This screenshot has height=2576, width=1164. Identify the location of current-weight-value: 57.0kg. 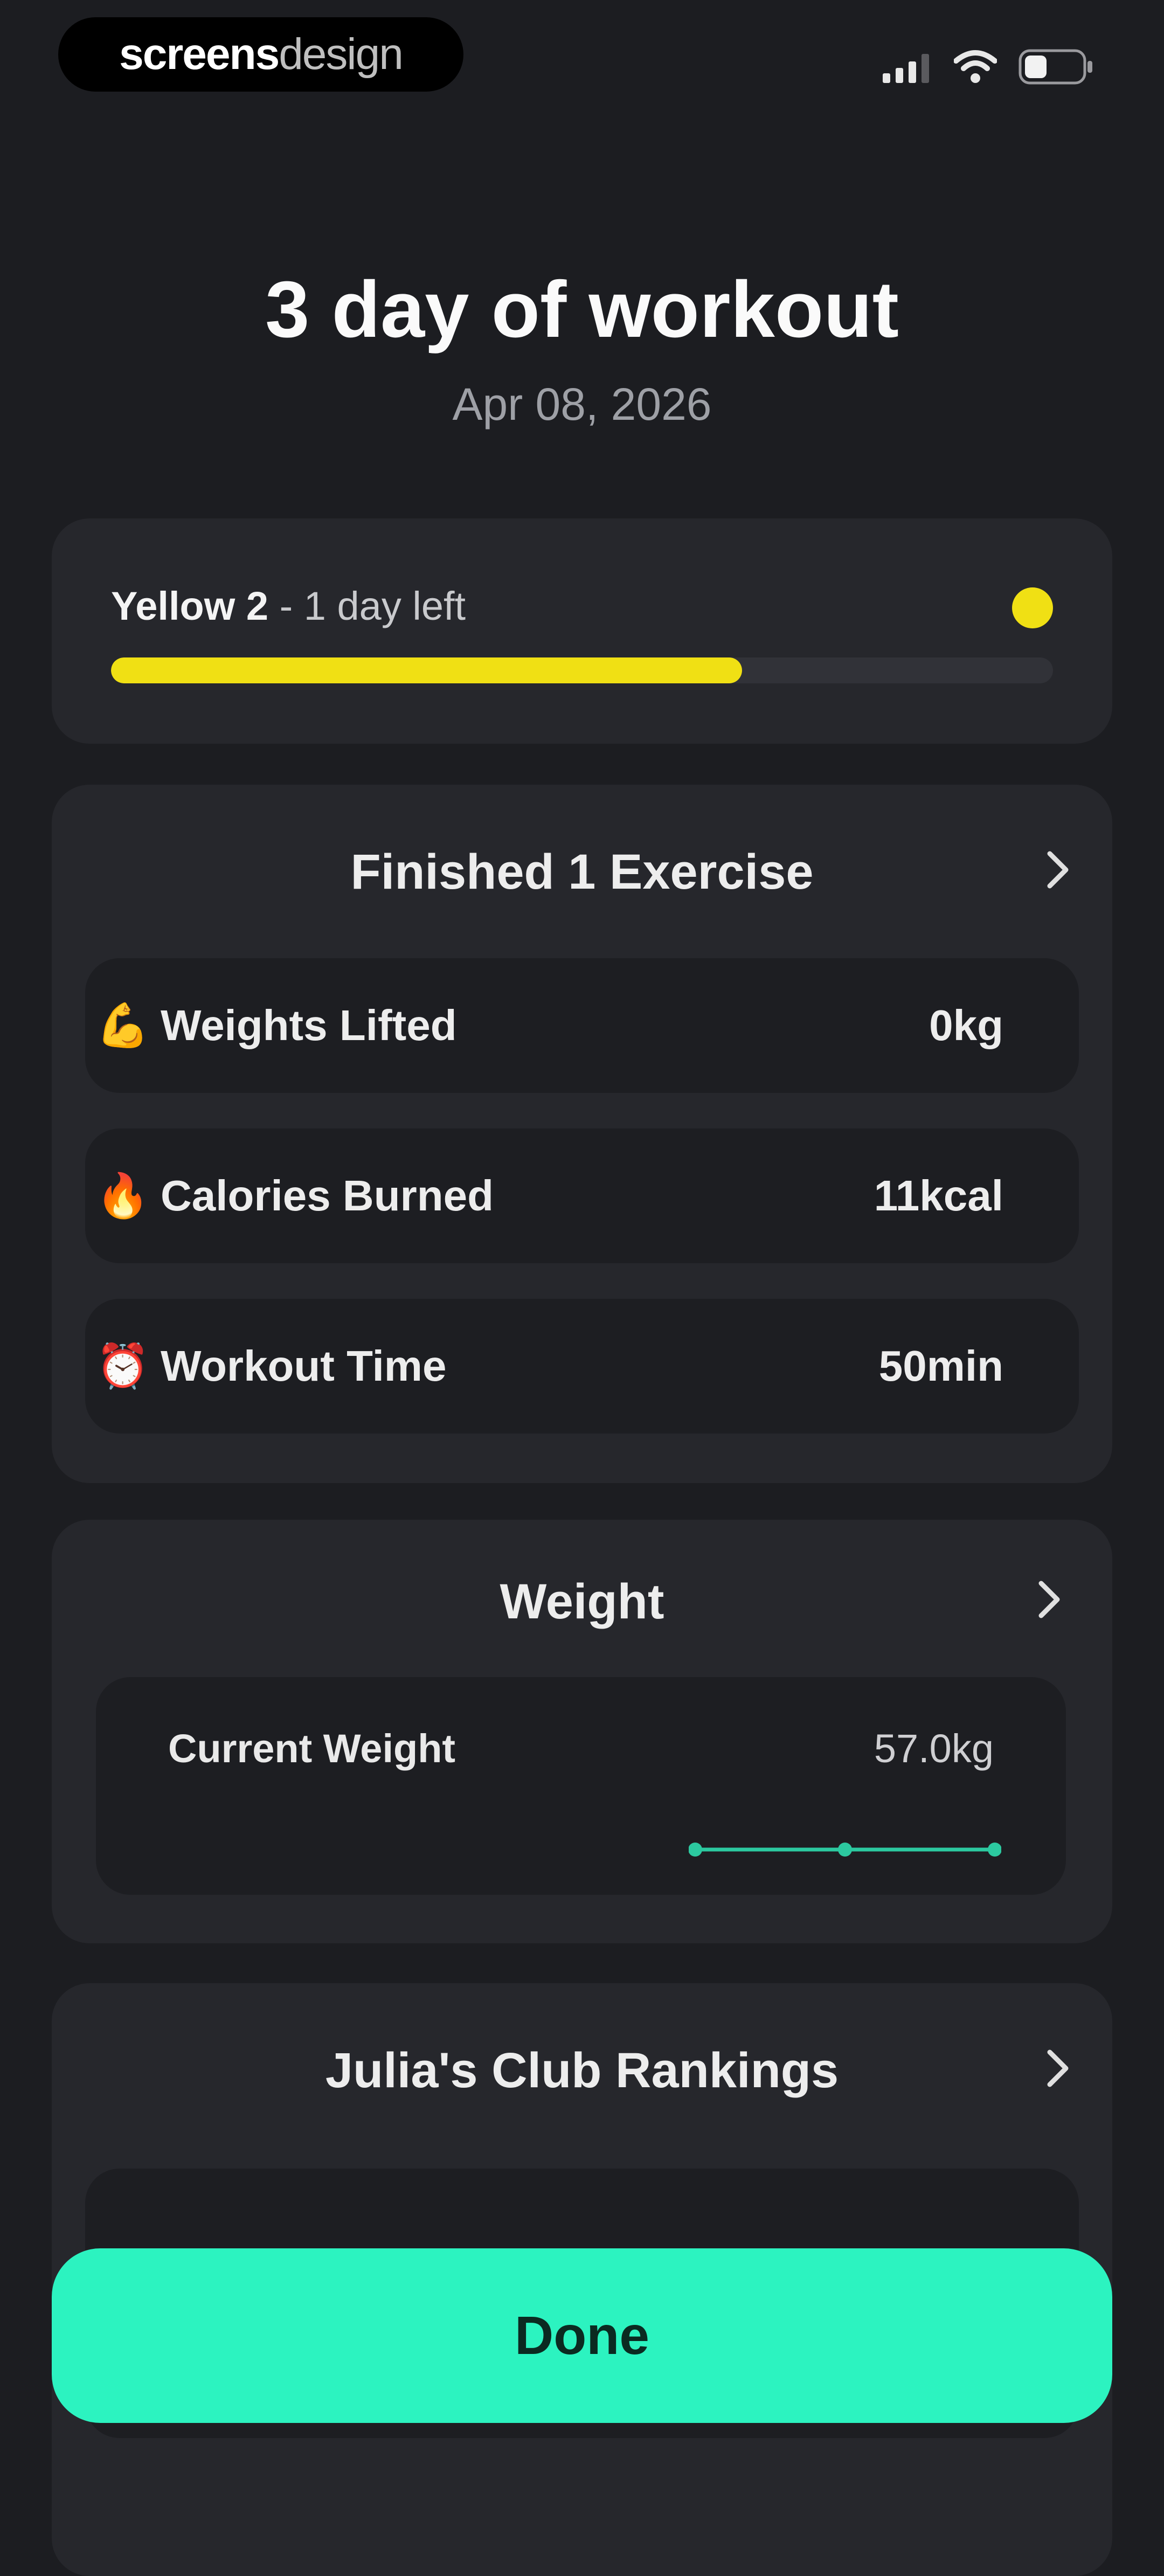
(934, 1748).